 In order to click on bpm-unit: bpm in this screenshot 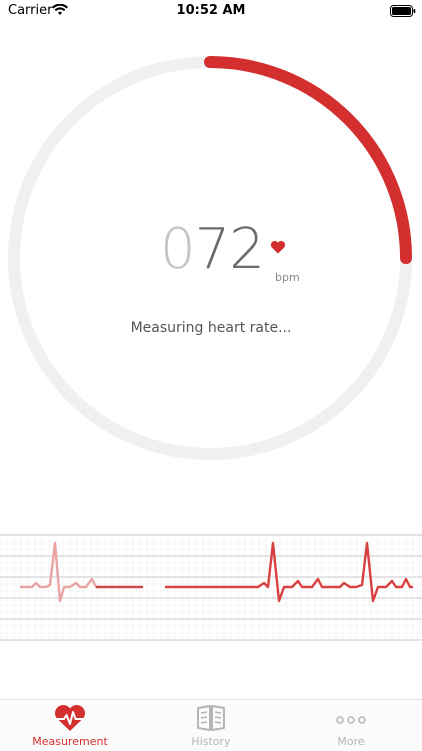, I will do `click(287, 277)`.